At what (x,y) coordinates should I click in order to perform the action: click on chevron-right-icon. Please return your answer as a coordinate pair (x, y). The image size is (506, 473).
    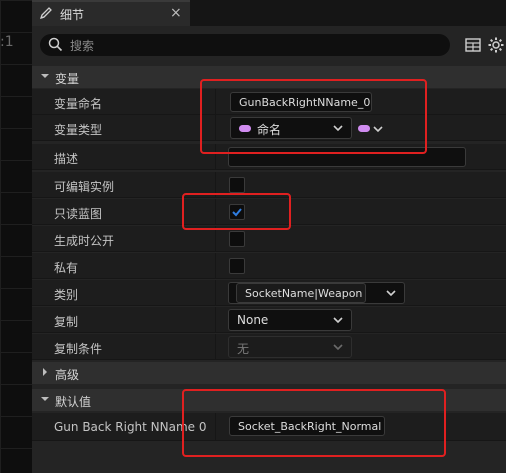
    Looking at the image, I should click on (45, 372).